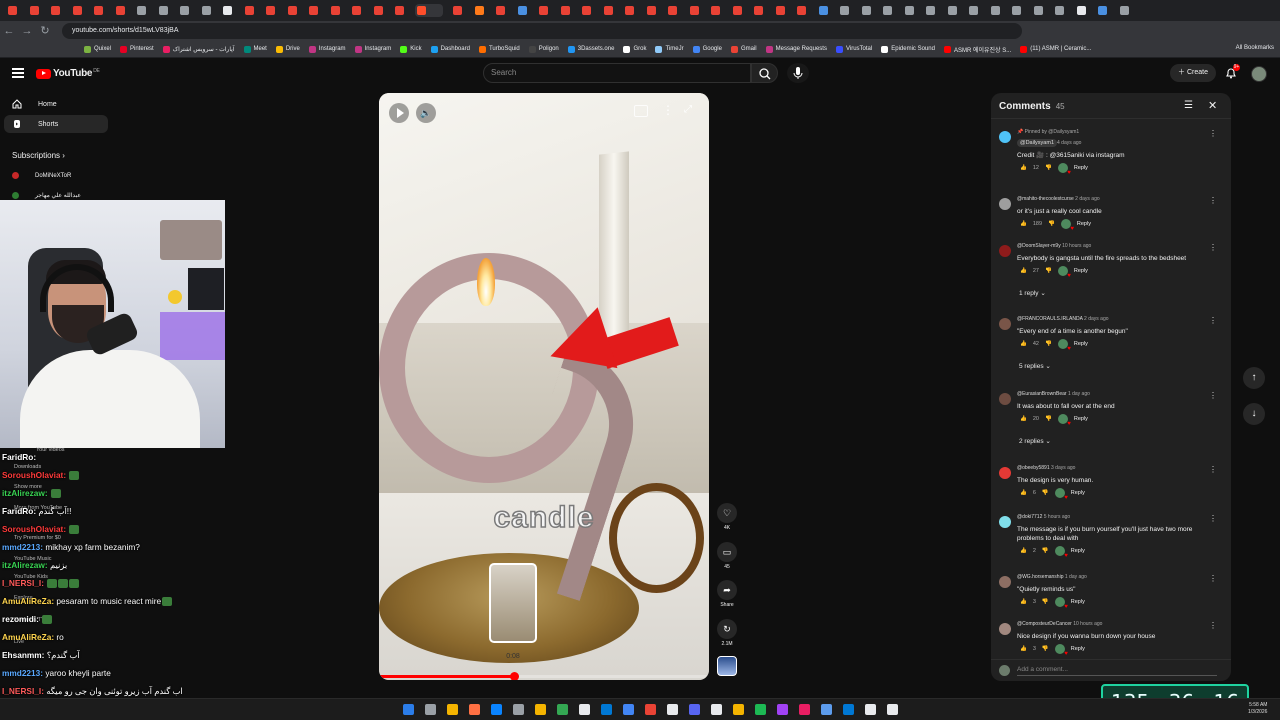  What do you see at coordinates (1257, 709) in the screenshot?
I see `taskbar-clock: 5:58 AM 1/3/2026` at bounding box center [1257, 709].